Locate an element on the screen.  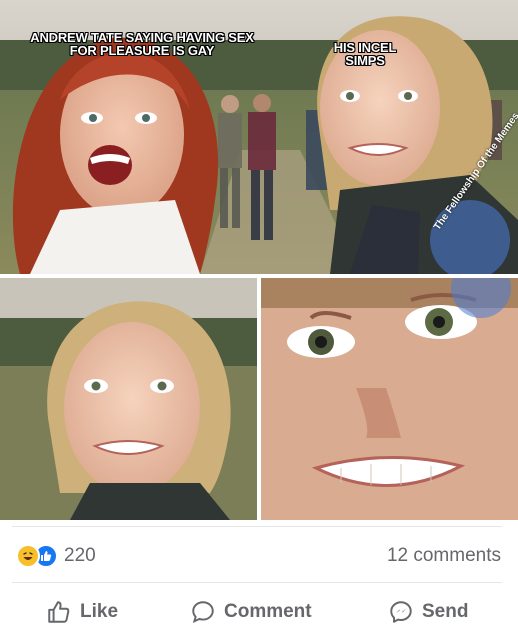
like-label: Like is located at coordinates (99, 611).